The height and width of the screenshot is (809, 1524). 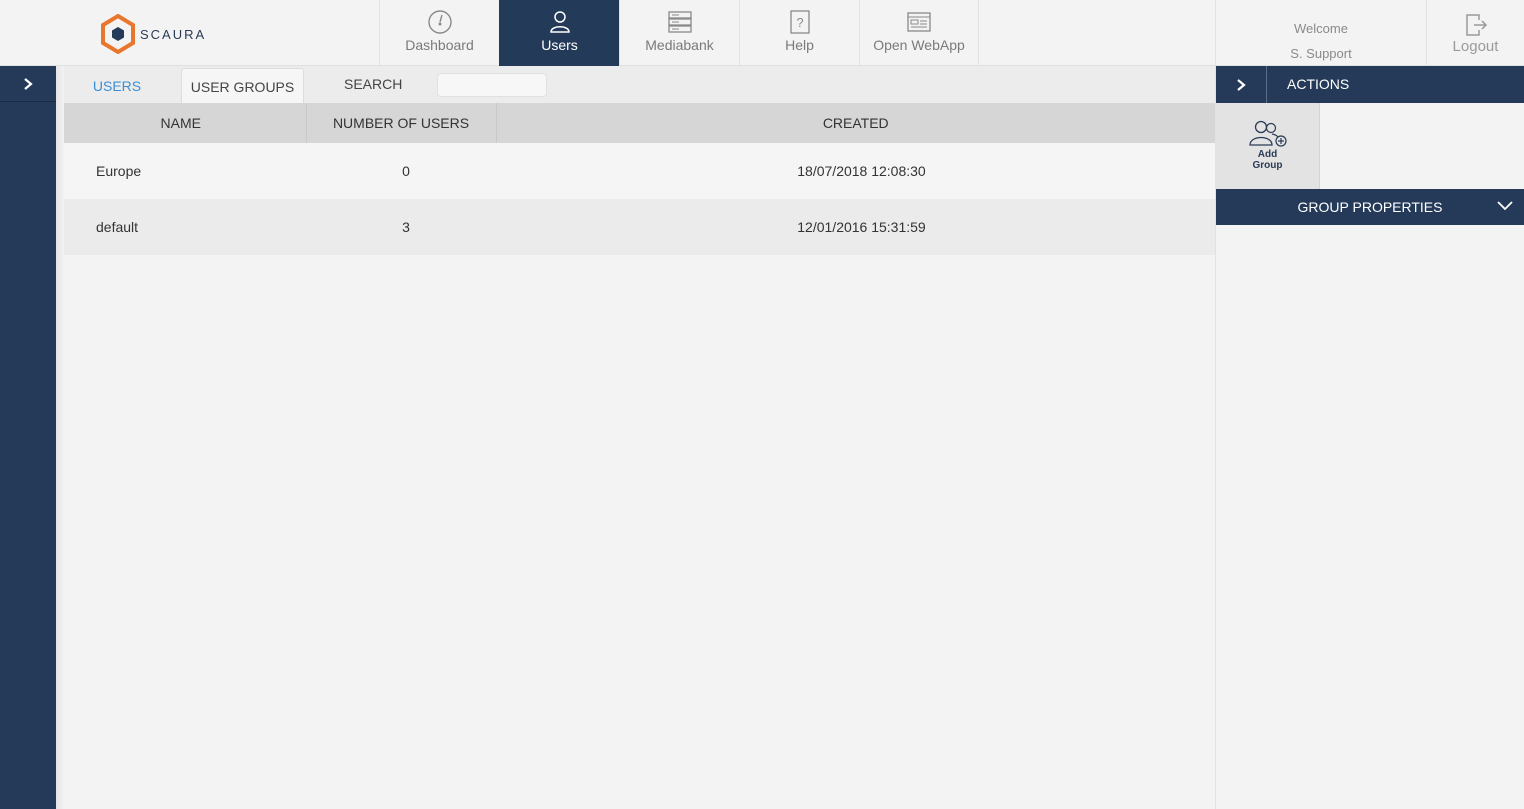 I want to click on nav-help-label: Help, so click(x=799, y=45).